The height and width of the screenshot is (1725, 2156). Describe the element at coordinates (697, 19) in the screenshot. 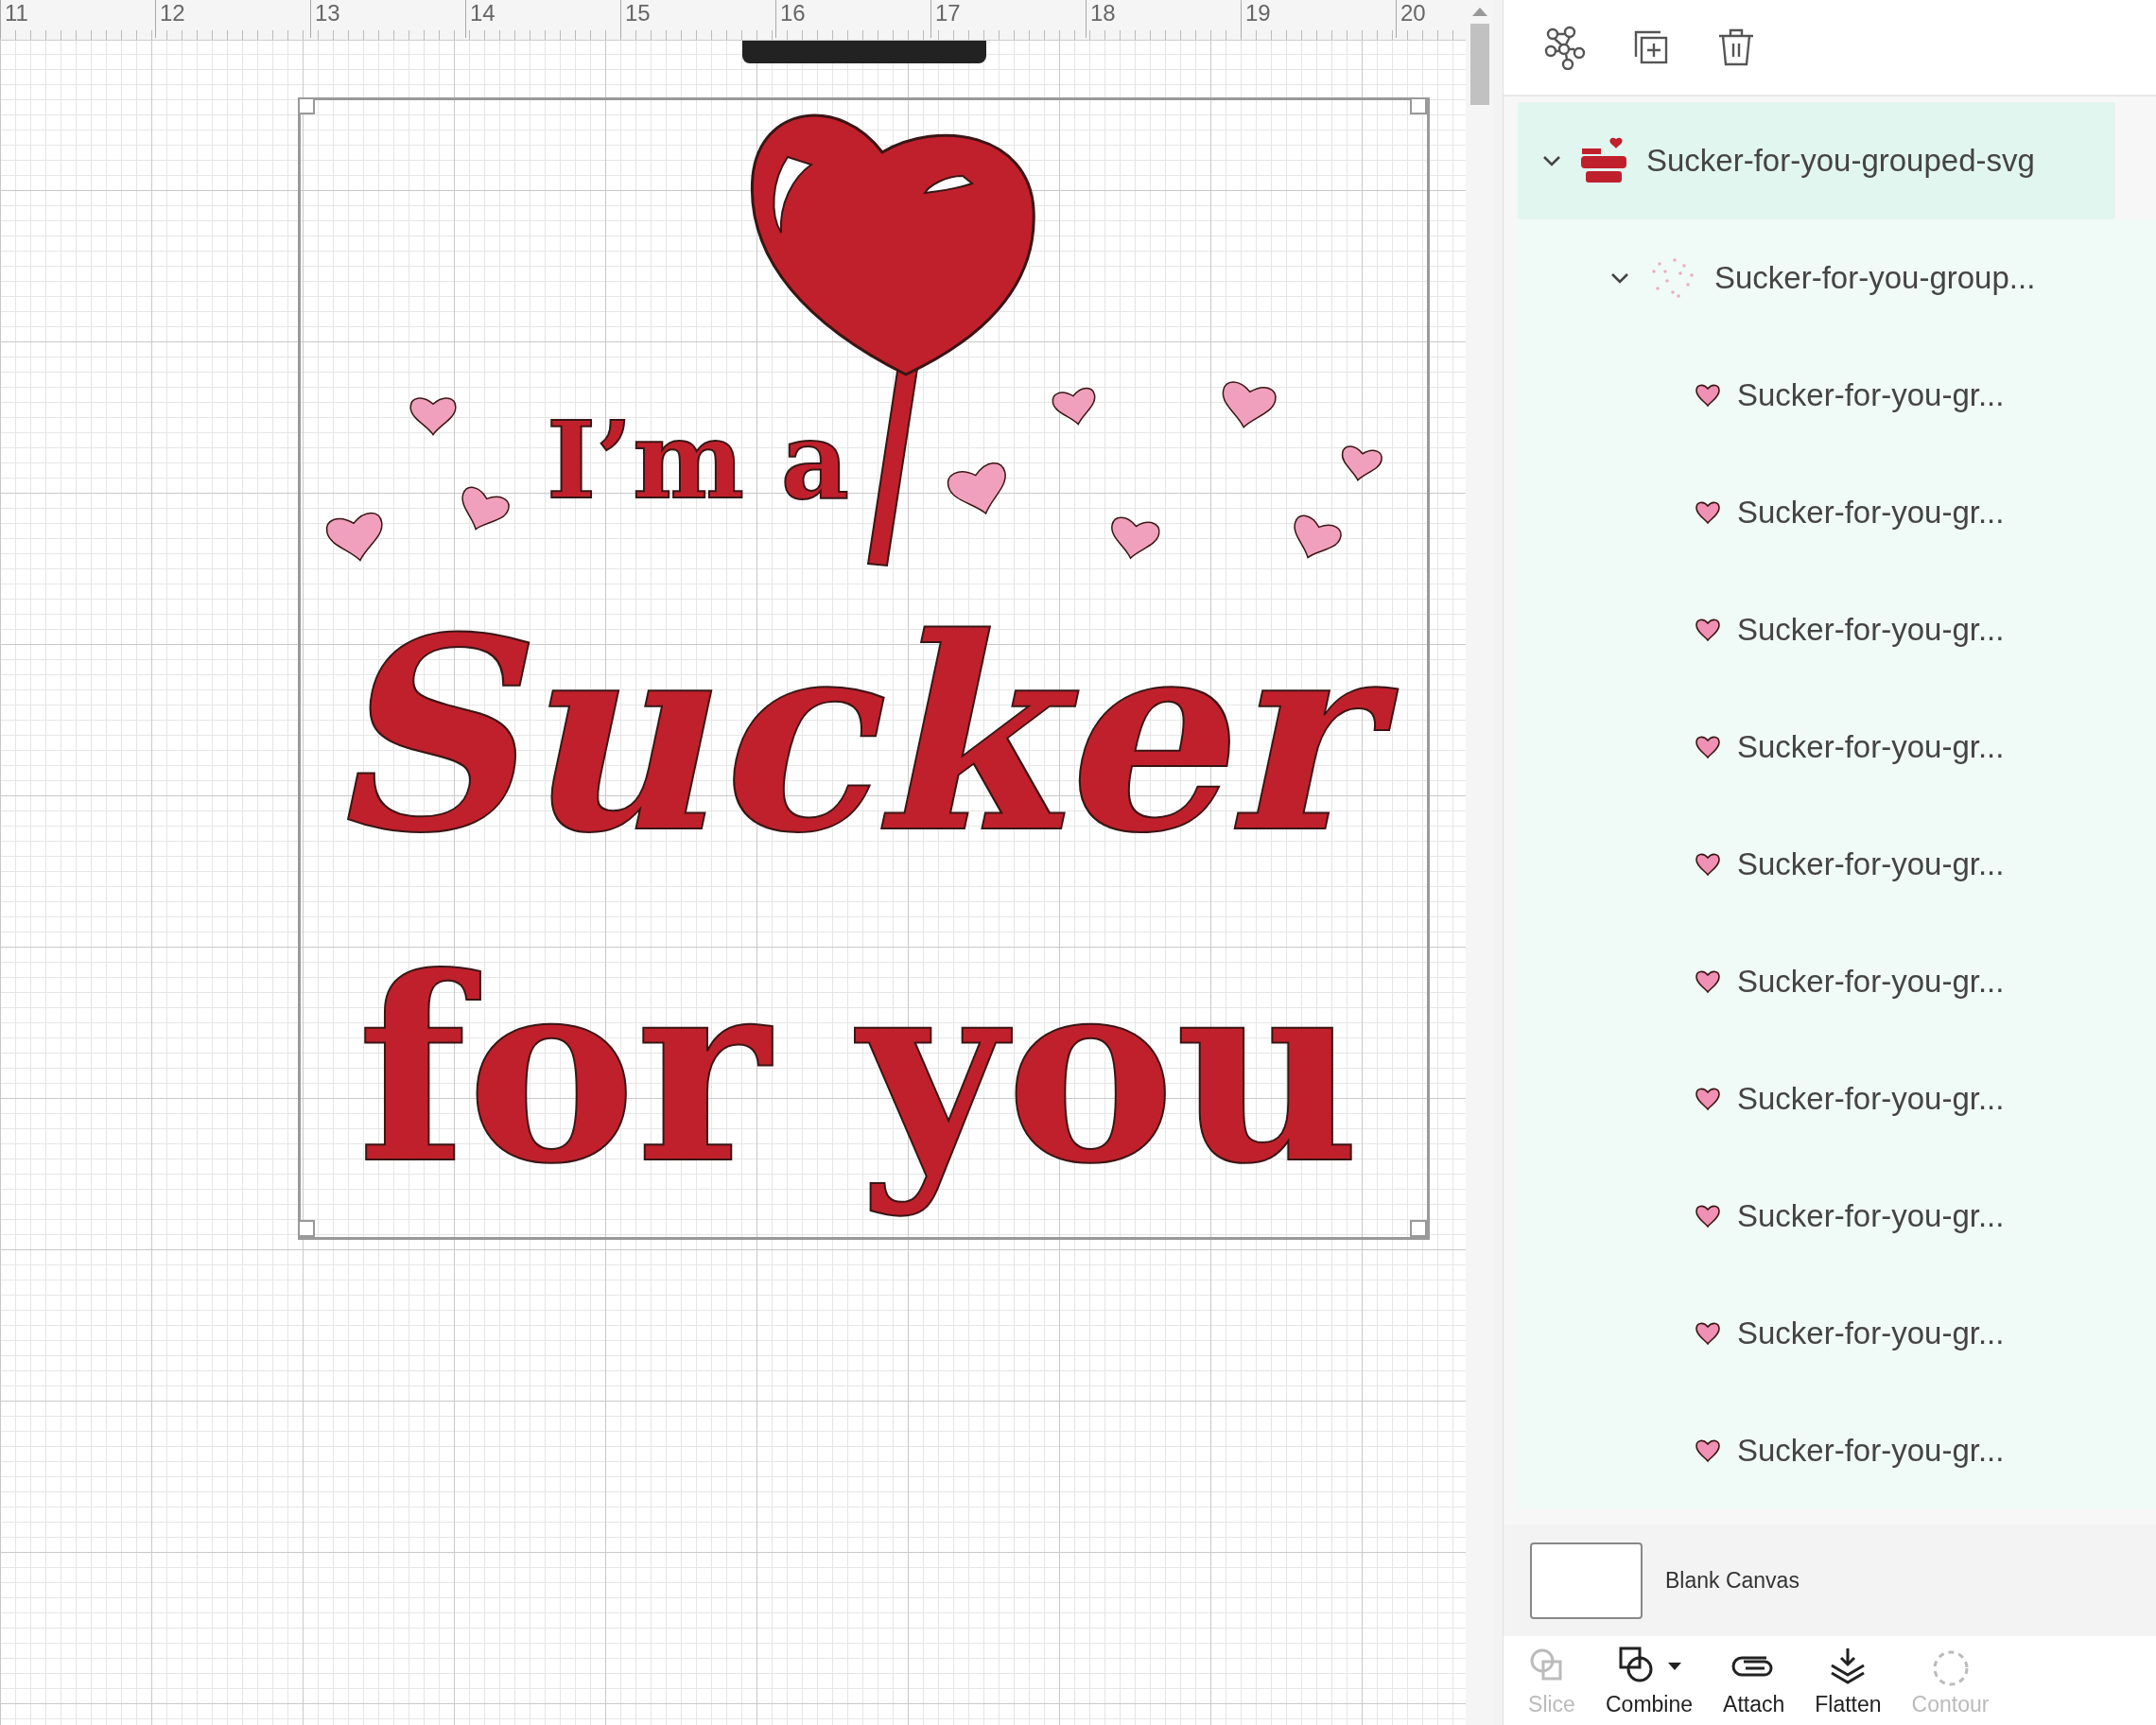

I see `ruler-number: 15` at that location.